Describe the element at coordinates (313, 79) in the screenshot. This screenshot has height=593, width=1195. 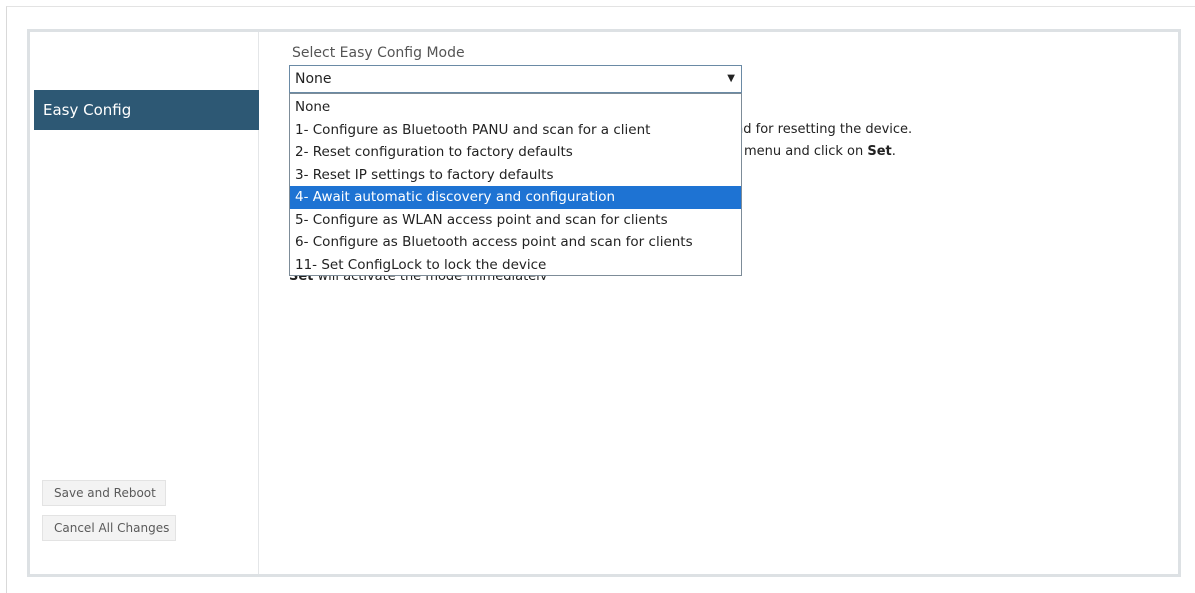
I see `select-current-value: None` at that location.